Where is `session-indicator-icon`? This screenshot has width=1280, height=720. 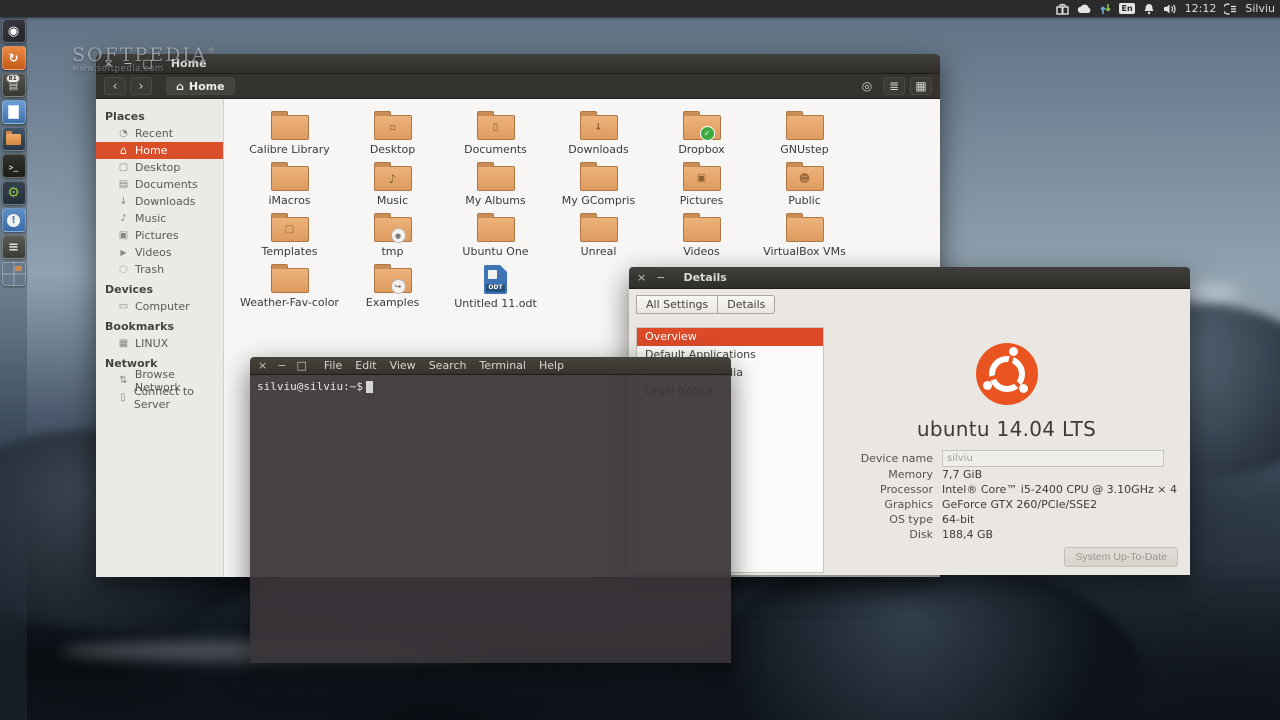
session-indicator-icon is located at coordinates (1230, 8).